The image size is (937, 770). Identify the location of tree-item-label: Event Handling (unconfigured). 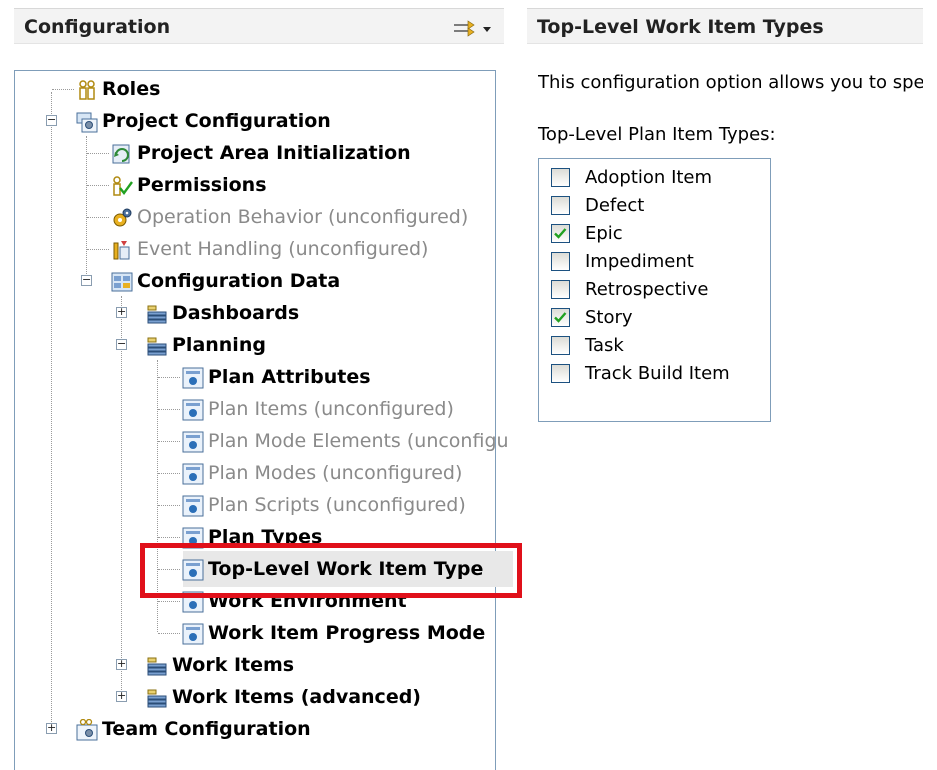
(283, 249).